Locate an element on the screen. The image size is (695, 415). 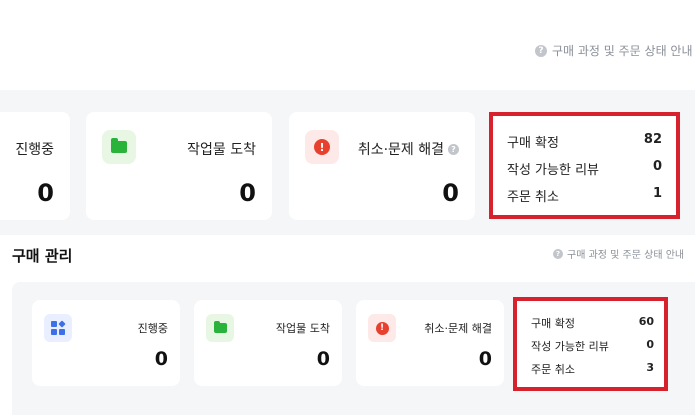
purchase-cancel-issue-label: 취소·문제 해결 is located at coordinates (458, 328).